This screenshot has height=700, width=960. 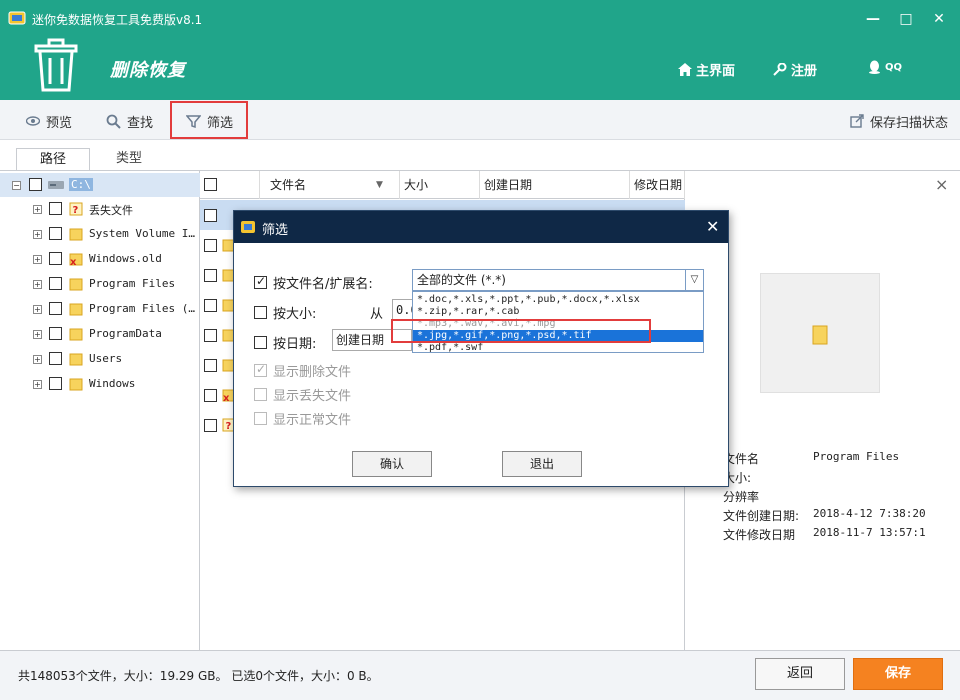 I want to click on save-scan-state-label: 保存扫描状态, so click(x=909, y=123).